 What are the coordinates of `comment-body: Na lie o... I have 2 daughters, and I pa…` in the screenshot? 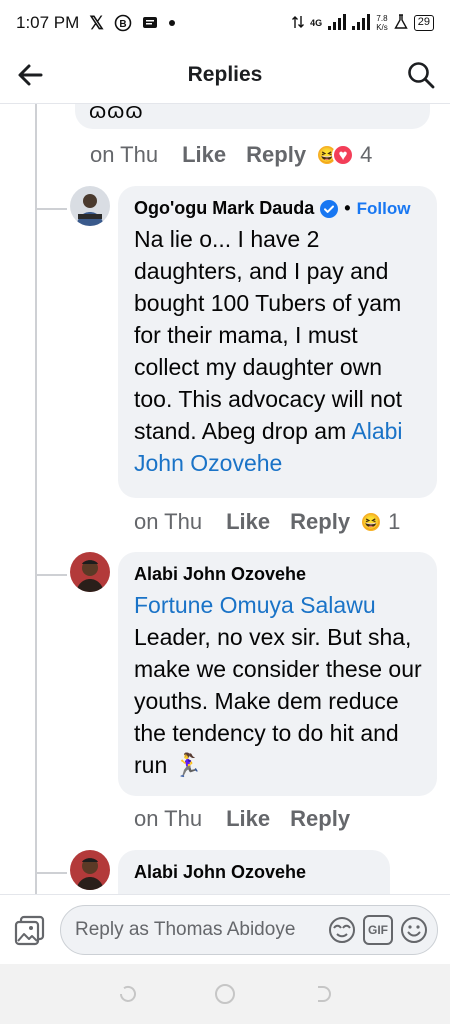 It's located at (268, 335).